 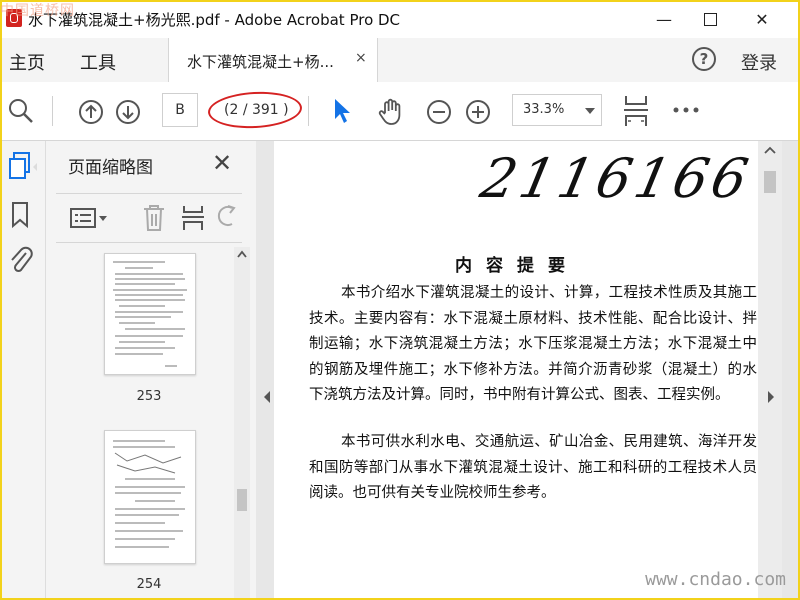 What do you see at coordinates (98, 62) in the screenshot?
I see `tab-tools: 工具` at bounding box center [98, 62].